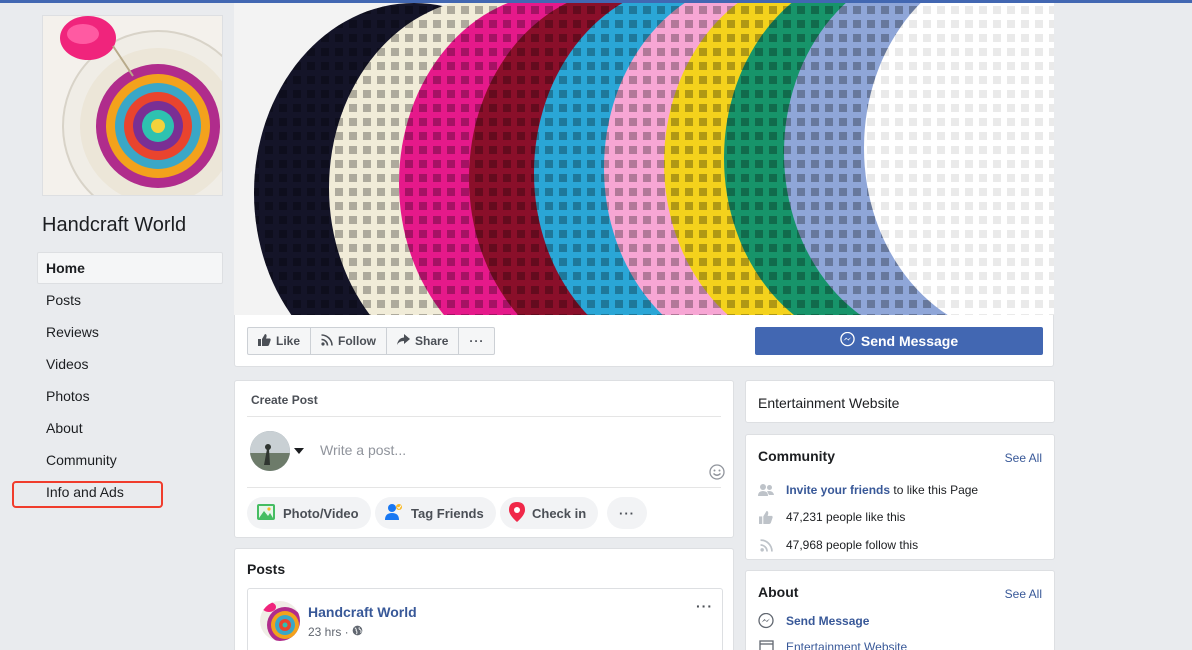 This screenshot has height=650, width=1192. What do you see at coordinates (394, 513) in the screenshot?
I see `tag-friends-icon` at bounding box center [394, 513].